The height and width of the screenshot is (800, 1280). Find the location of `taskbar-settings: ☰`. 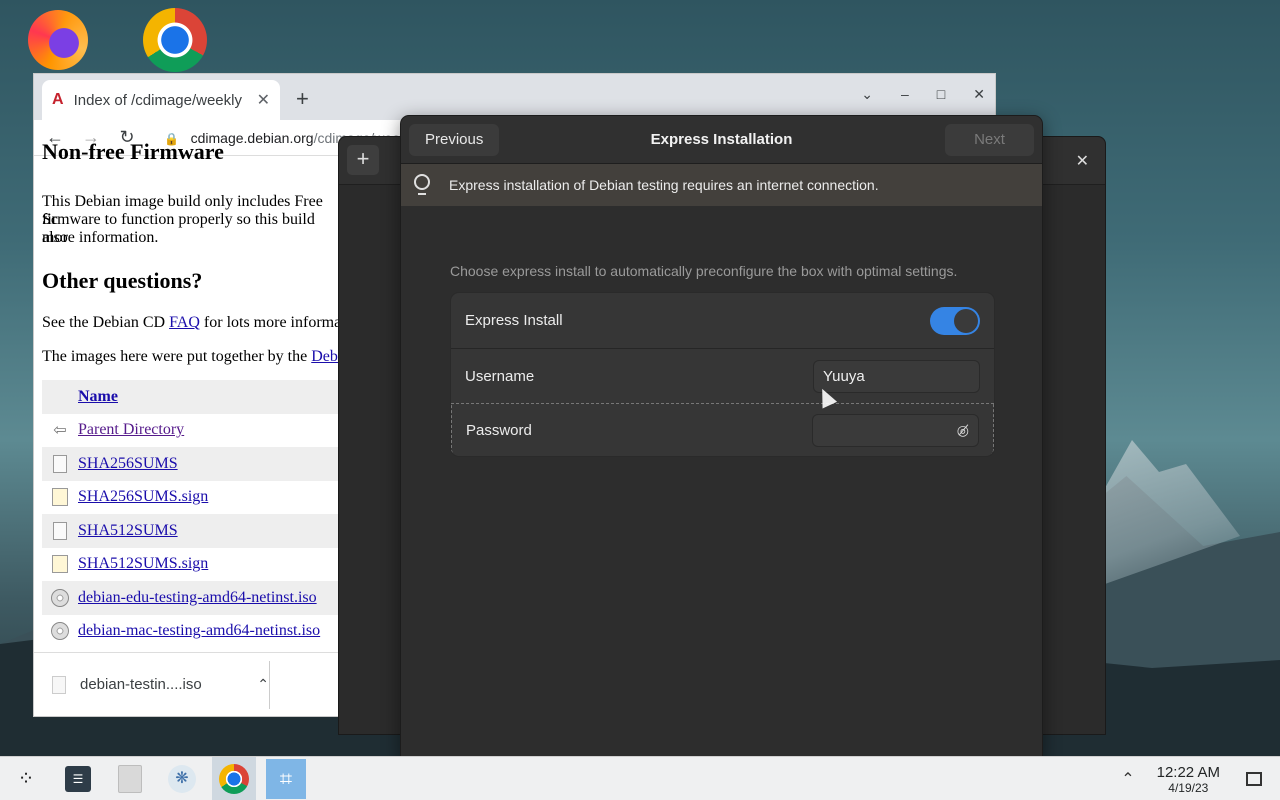

taskbar-settings: ☰ is located at coordinates (78, 778).